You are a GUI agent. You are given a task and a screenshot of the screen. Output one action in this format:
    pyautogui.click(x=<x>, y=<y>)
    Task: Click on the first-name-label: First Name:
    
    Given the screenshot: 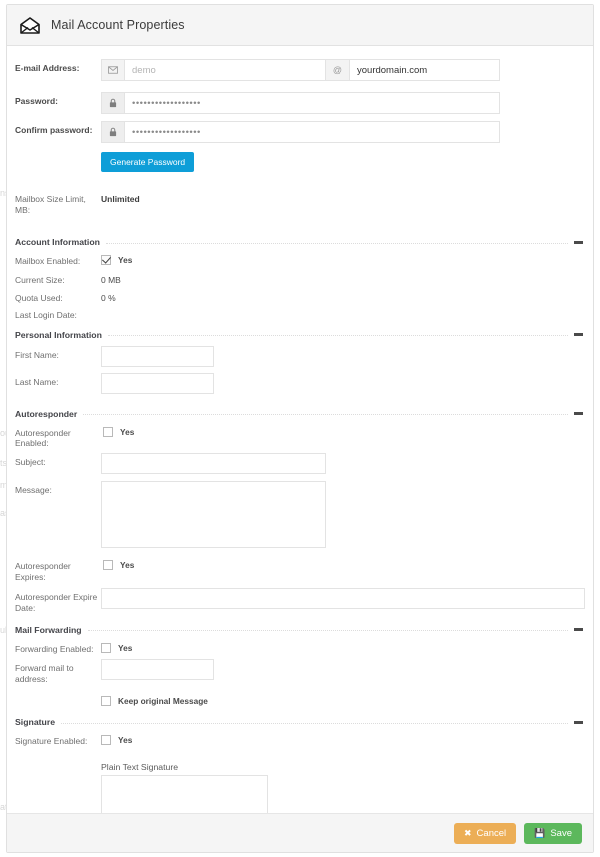 What is the action you would take?
    pyautogui.click(x=37, y=354)
    